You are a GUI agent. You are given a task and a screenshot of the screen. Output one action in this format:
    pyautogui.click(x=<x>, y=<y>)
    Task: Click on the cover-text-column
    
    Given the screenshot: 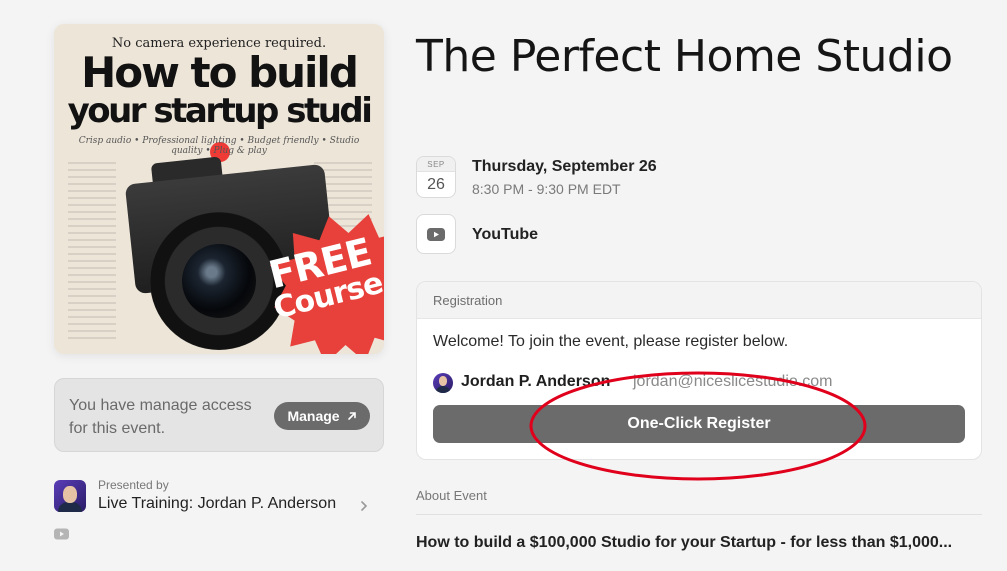 What is the action you would take?
    pyautogui.click(x=92, y=252)
    